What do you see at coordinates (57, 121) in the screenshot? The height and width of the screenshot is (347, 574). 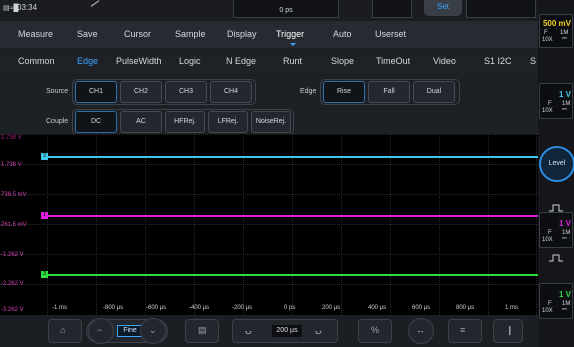 I see `couple-label: Couple` at bounding box center [57, 121].